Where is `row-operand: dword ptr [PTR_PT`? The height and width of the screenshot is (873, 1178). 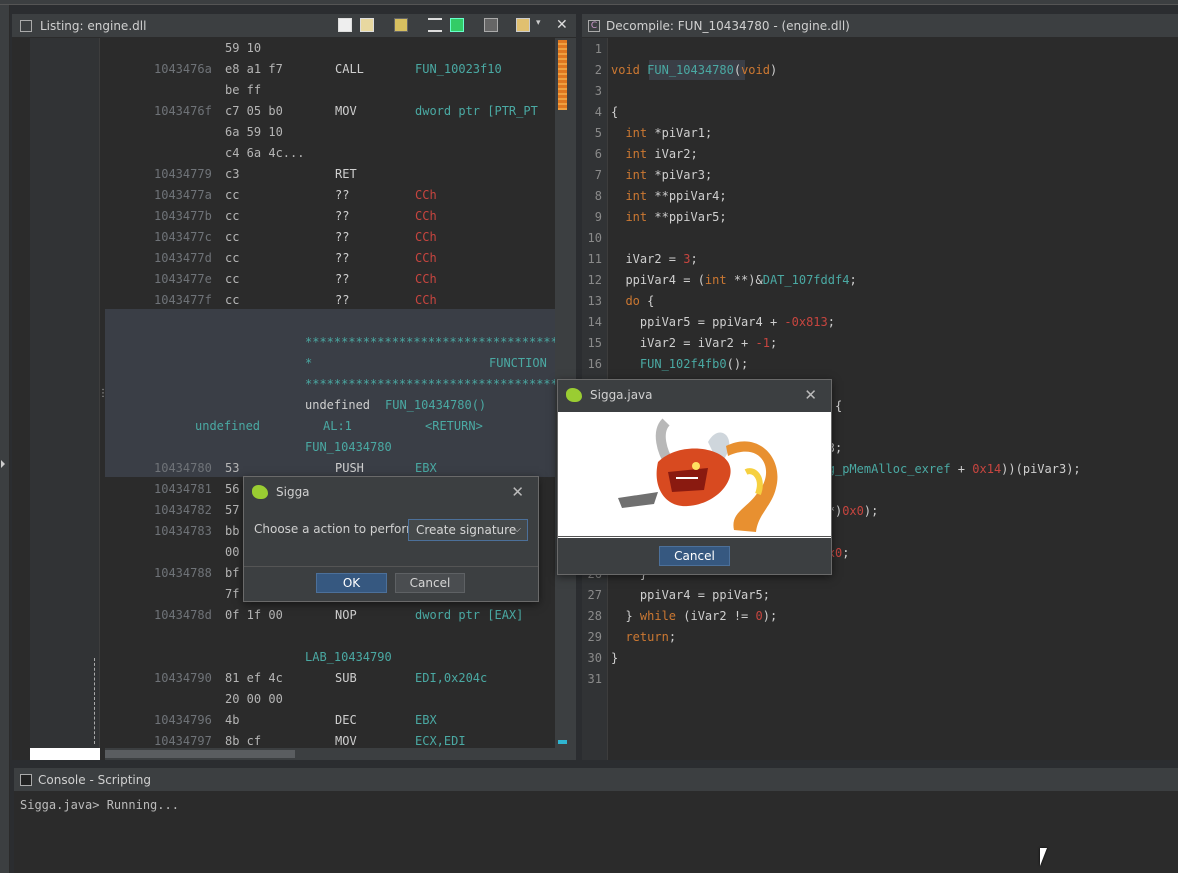 row-operand: dword ptr [PTR_PT is located at coordinates (476, 111).